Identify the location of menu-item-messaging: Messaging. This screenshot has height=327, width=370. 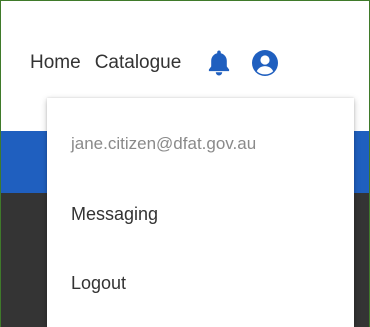
(114, 214).